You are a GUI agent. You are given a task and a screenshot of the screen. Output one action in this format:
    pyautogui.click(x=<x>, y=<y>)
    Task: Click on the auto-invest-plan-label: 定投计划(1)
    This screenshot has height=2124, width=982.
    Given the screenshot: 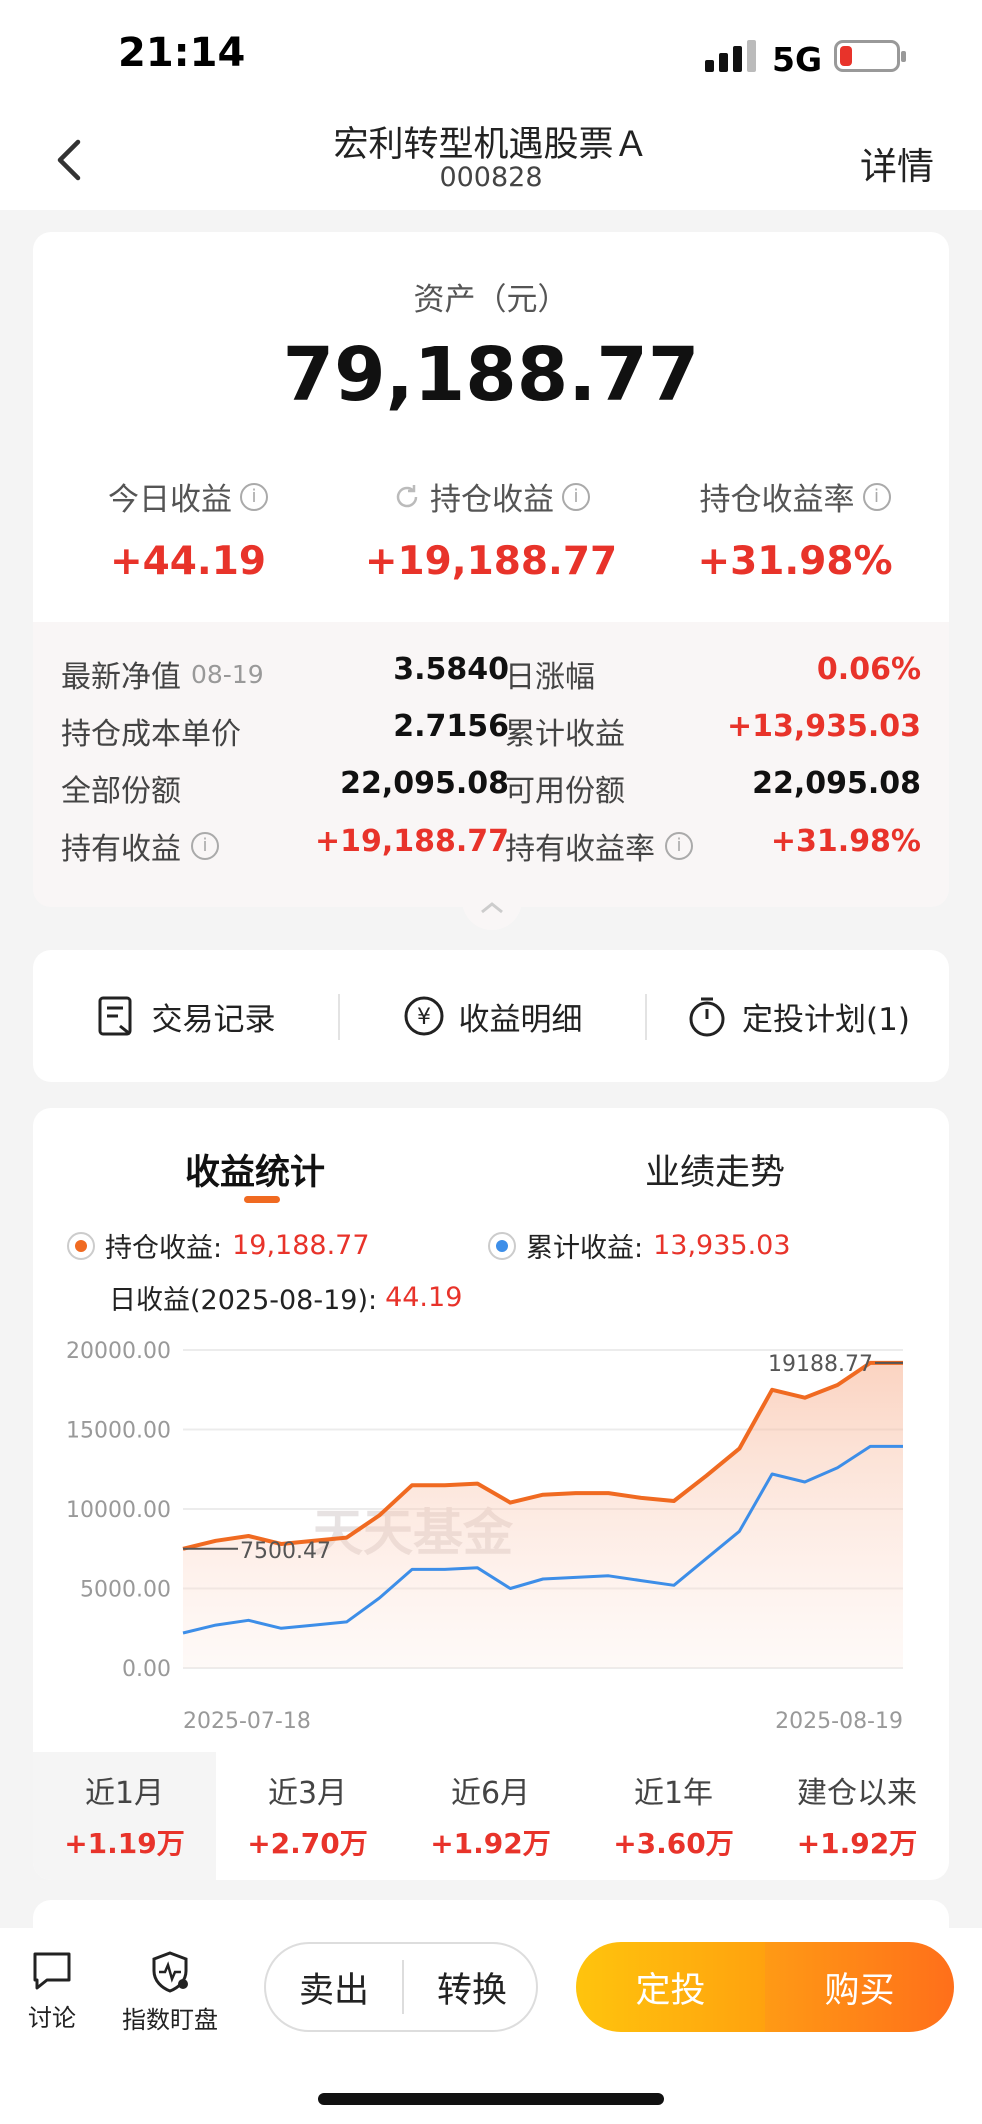 What is the action you would take?
    pyautogui.click(x=826, y=1019)
    